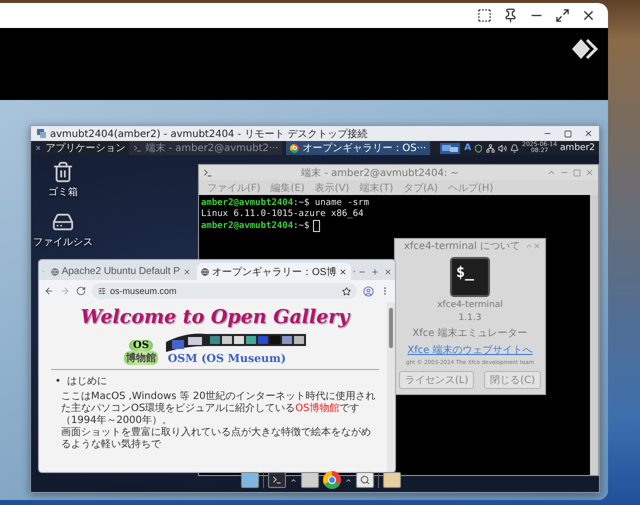 The image size is (640, 505). Describe the element at coordinates (515, 148) in the screenshot. I see `notification-icon` at that location.